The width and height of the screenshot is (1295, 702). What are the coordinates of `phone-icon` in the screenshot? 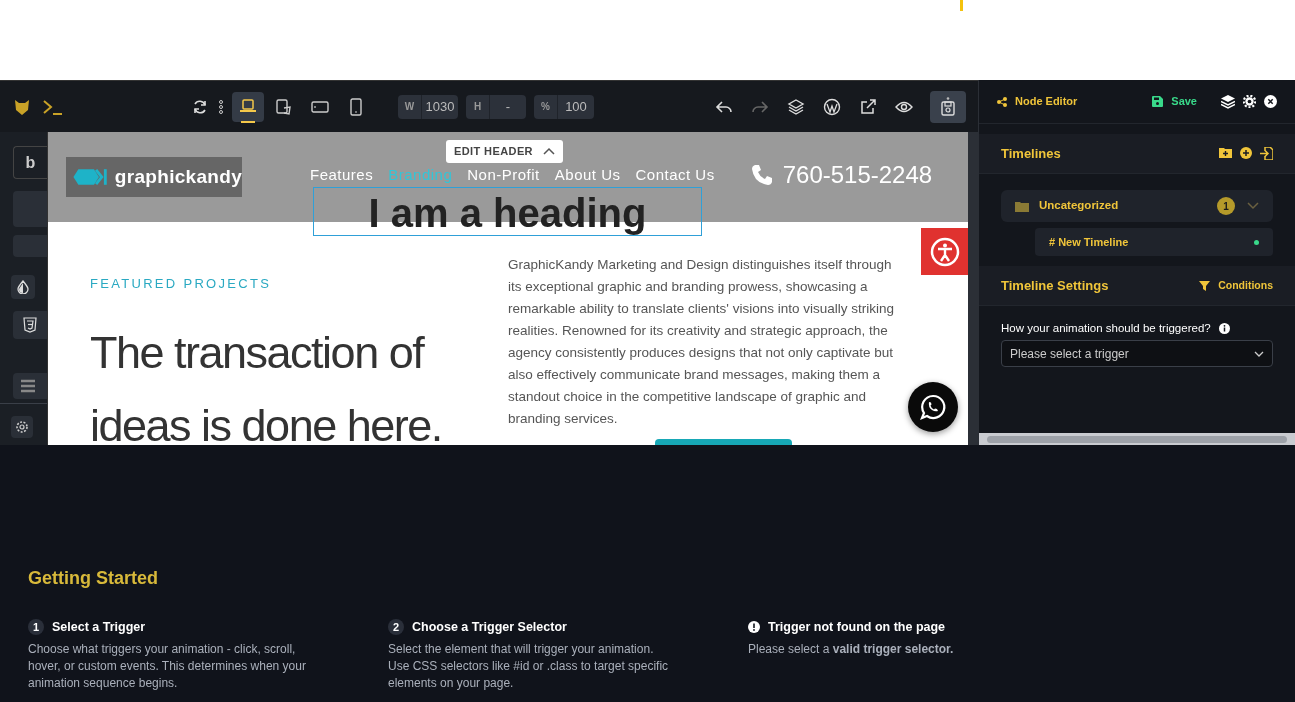 It's located at (761, 175).